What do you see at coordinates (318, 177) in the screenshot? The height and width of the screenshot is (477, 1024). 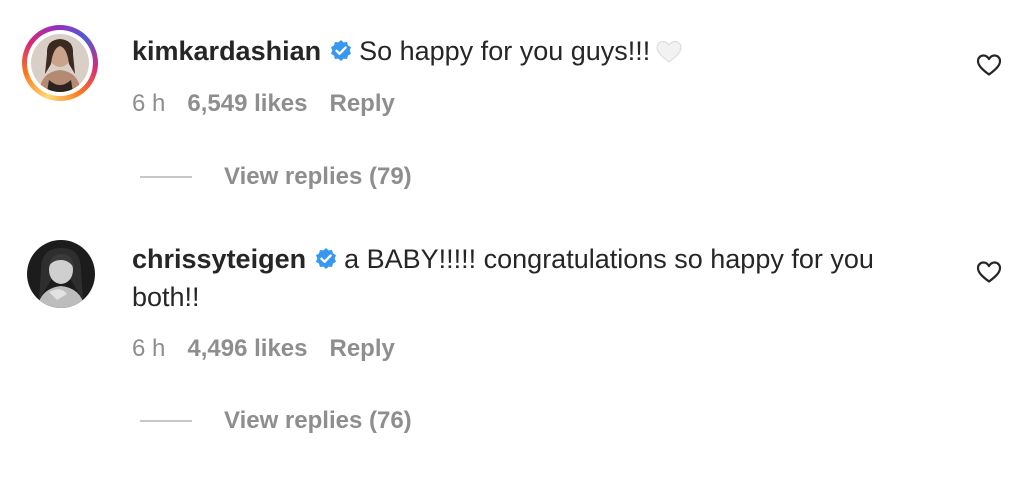 I see `view-replies-label: View replies (79)` at bounding box center [318, 177].